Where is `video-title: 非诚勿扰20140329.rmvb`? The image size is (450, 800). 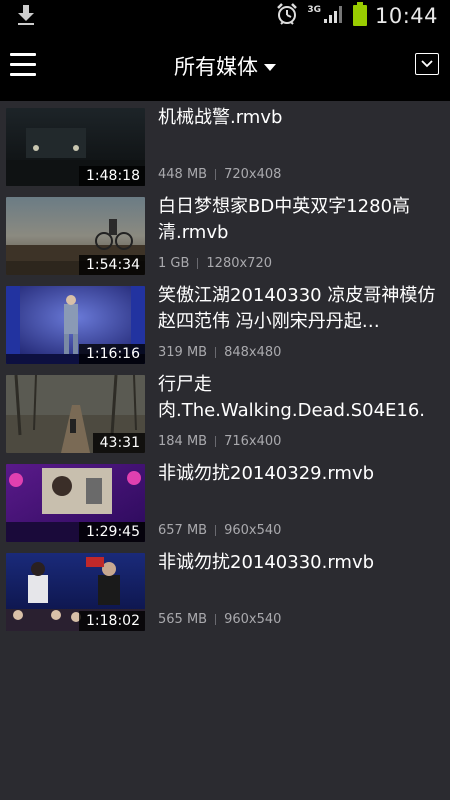 video-title: 非诚勿扰20140329.rmvb is located at coordinates (266, 473).